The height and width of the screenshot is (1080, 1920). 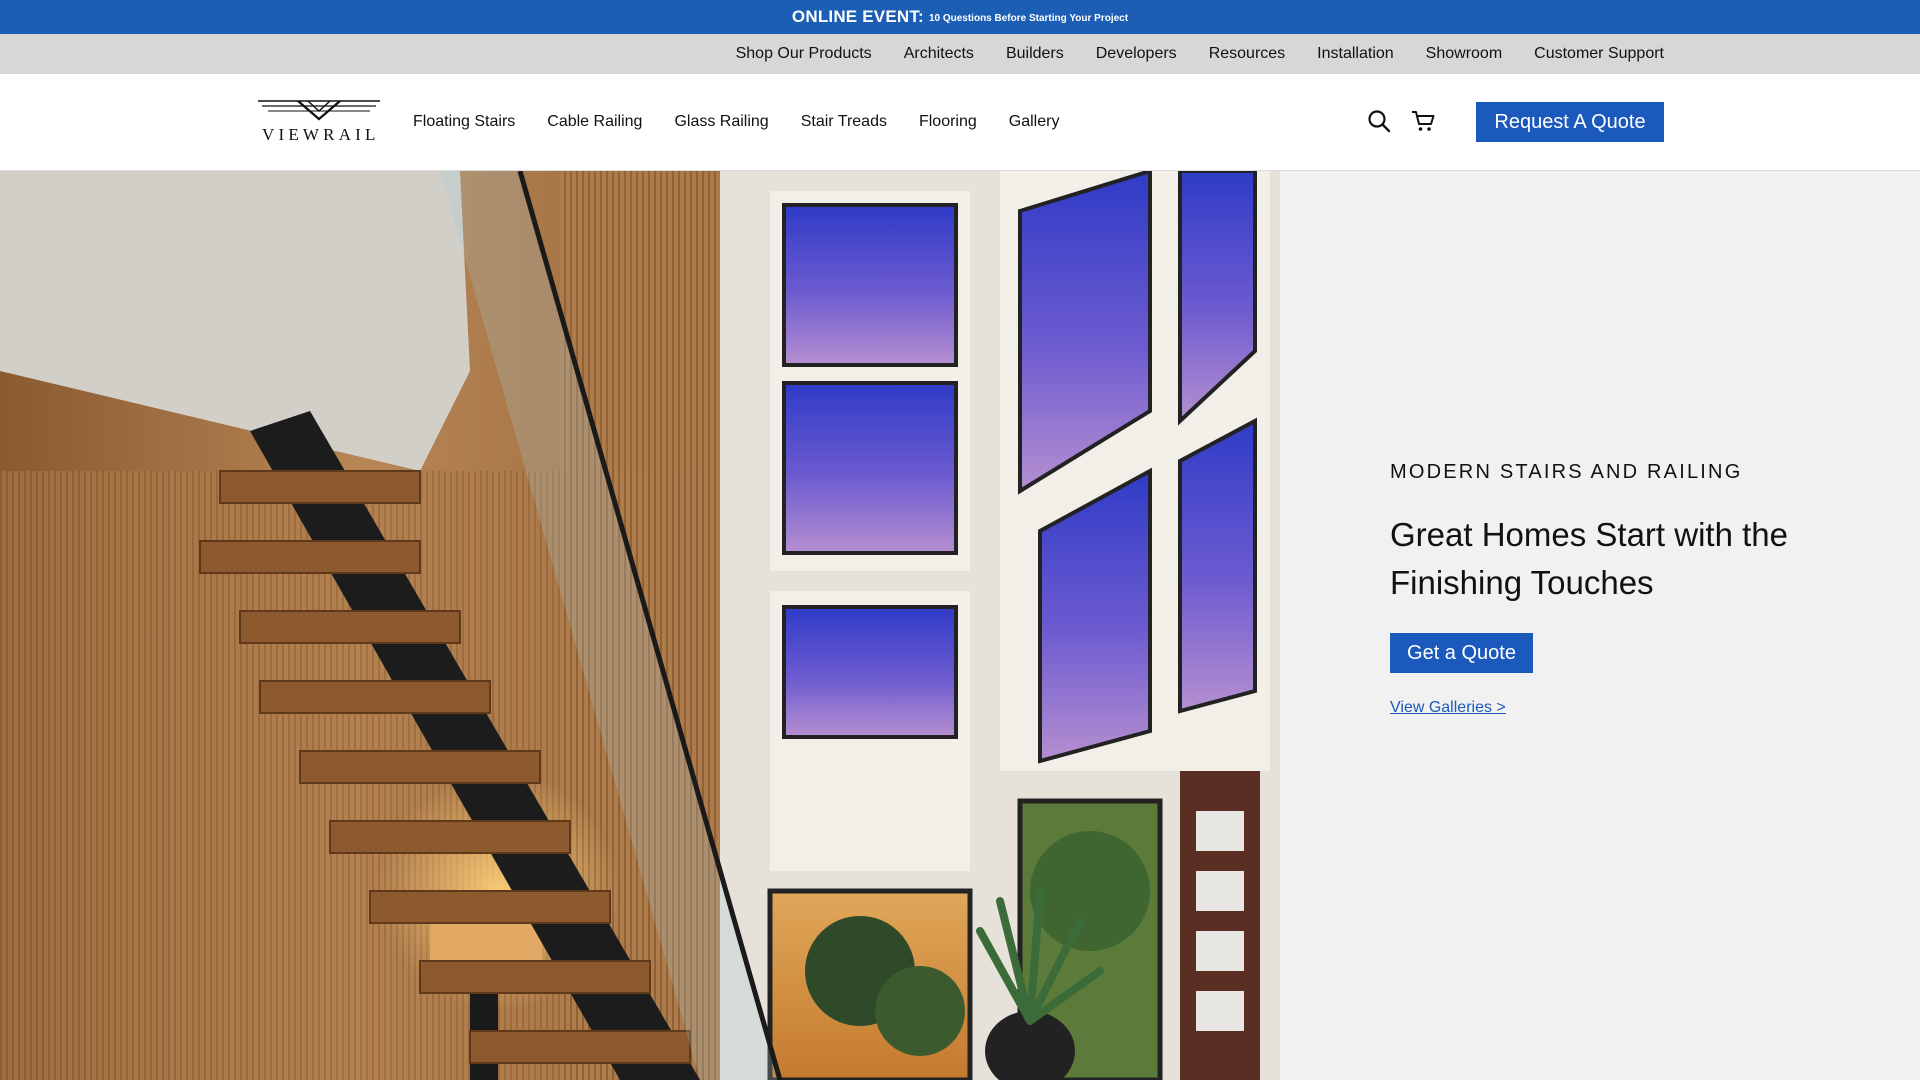 What do you see at coordinates (1035, 54) in the screenshot?
I see `subnav-builders: Builders` at bounding box center [1035, 54].